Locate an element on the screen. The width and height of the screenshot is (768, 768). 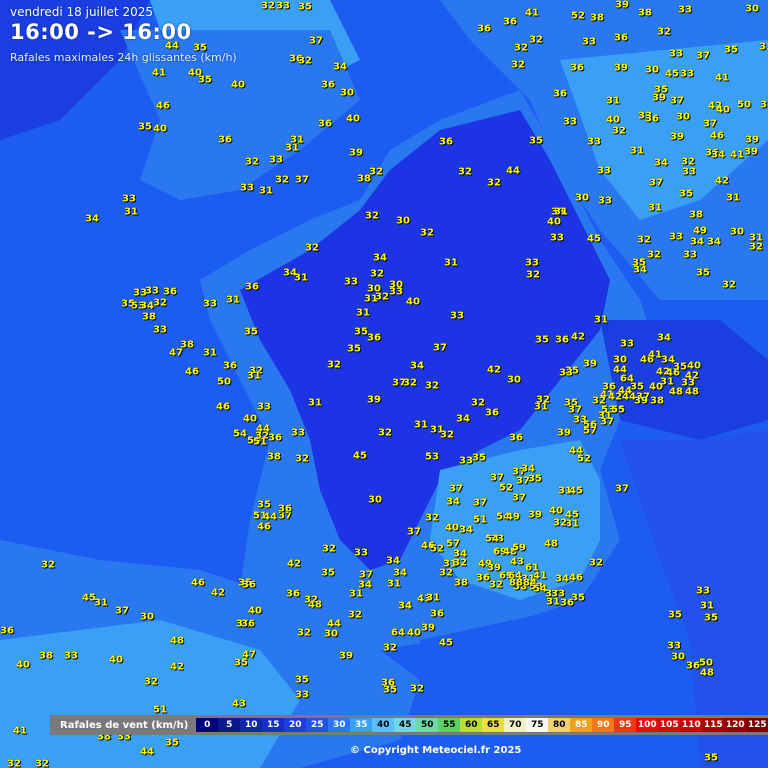
station-value: 51 is located at coordinates (160, 710).